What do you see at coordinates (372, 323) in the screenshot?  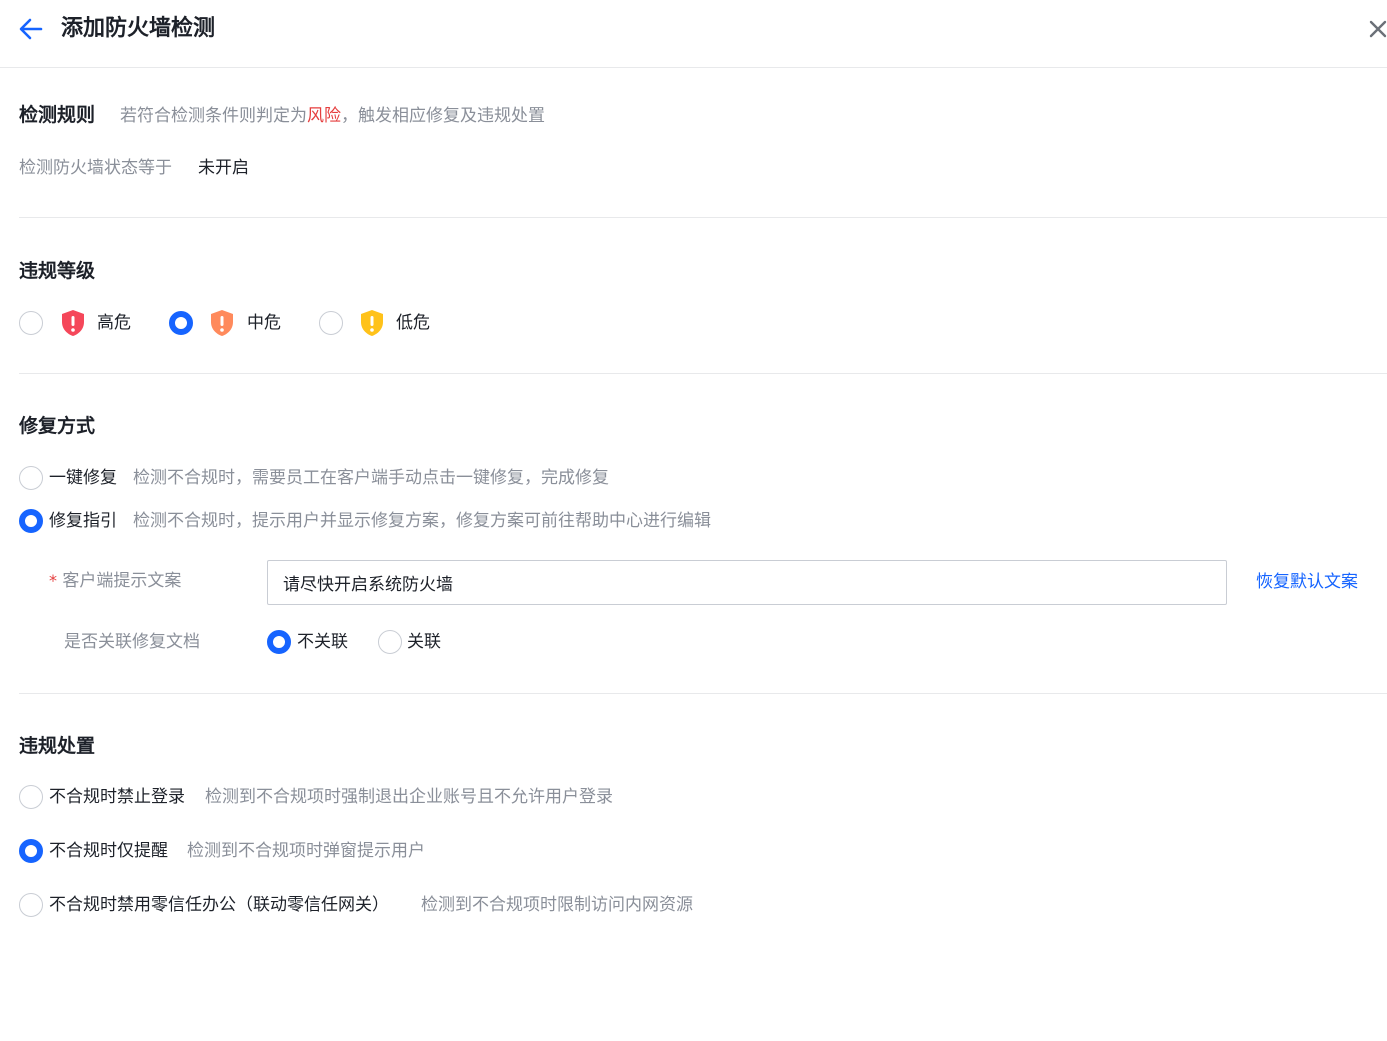 I see `low-risk-shield-icon` at bounding box center [372, 323].